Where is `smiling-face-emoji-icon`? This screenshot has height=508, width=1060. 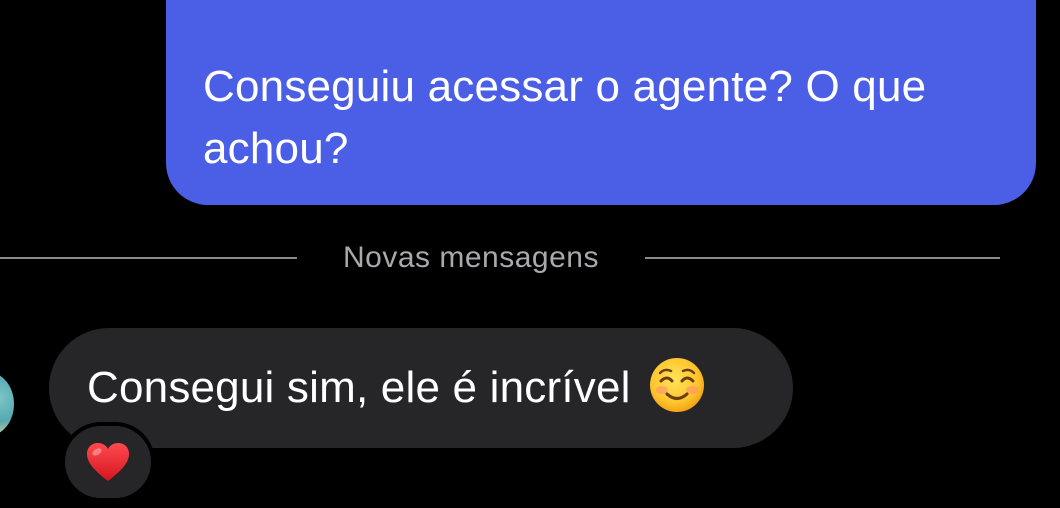 smiling-face-emoji-icon is located at coordinates (676, 385).